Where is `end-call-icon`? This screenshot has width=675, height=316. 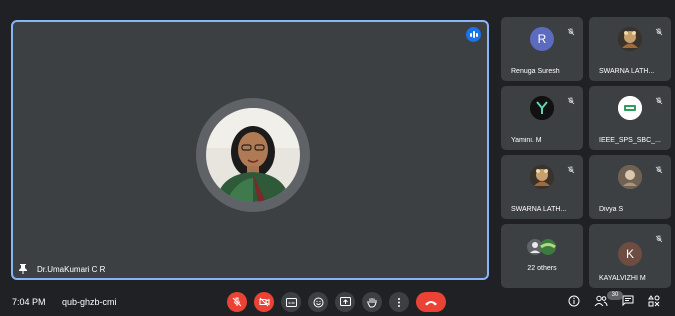
end-call-icon is located at coordinates (431, 302).